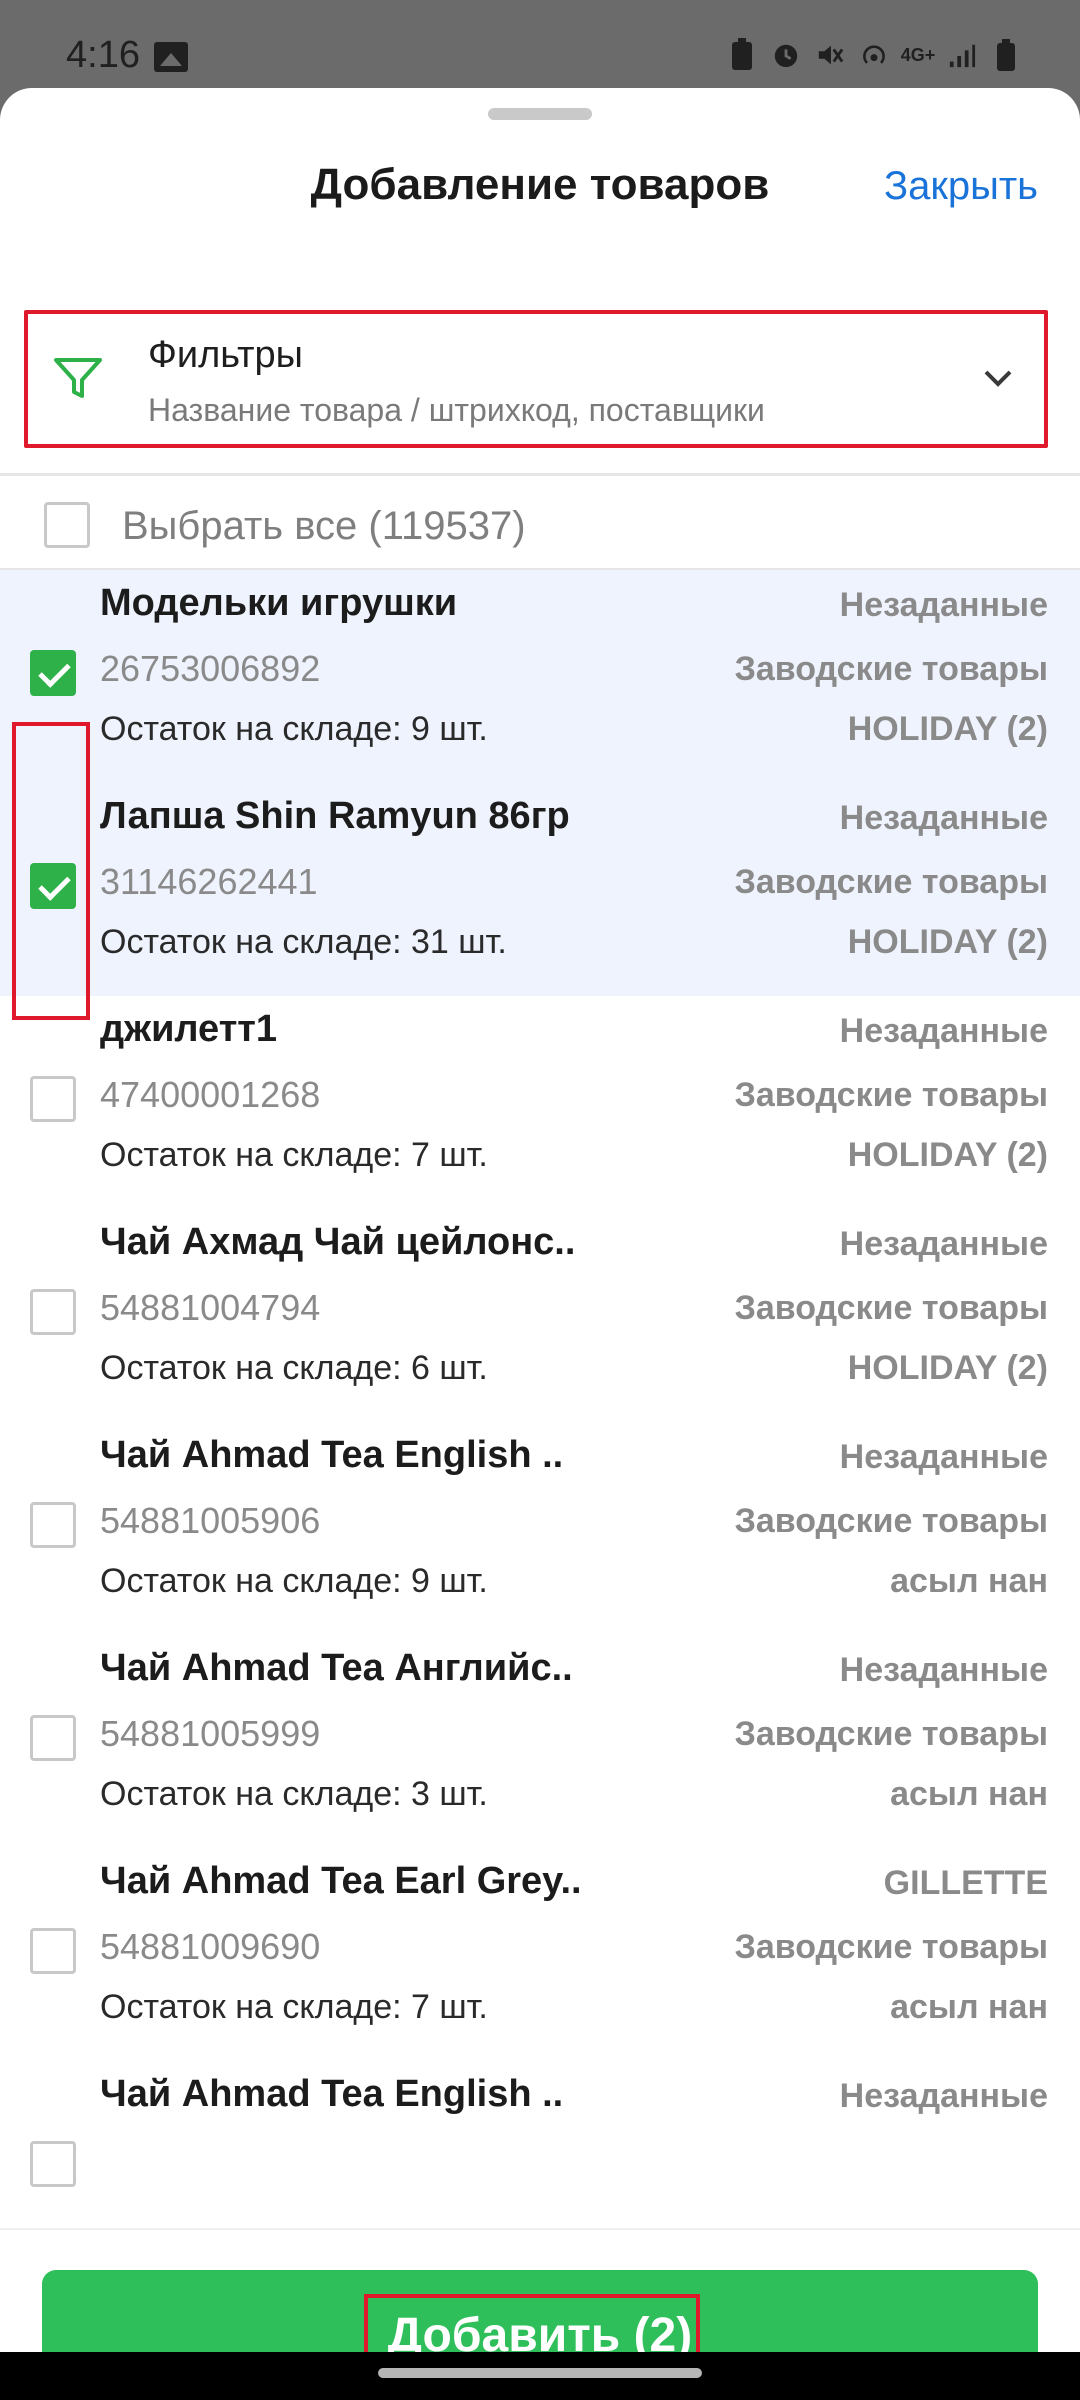  I want to click on item-barcode: 26753006892, so click(210, 668).